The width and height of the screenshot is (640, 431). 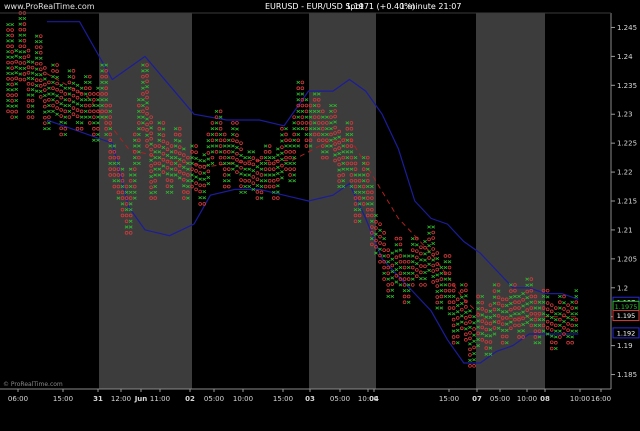 I want to click on price-labels: 1.1971.19751.1951.192, so click(x=626, y=317).